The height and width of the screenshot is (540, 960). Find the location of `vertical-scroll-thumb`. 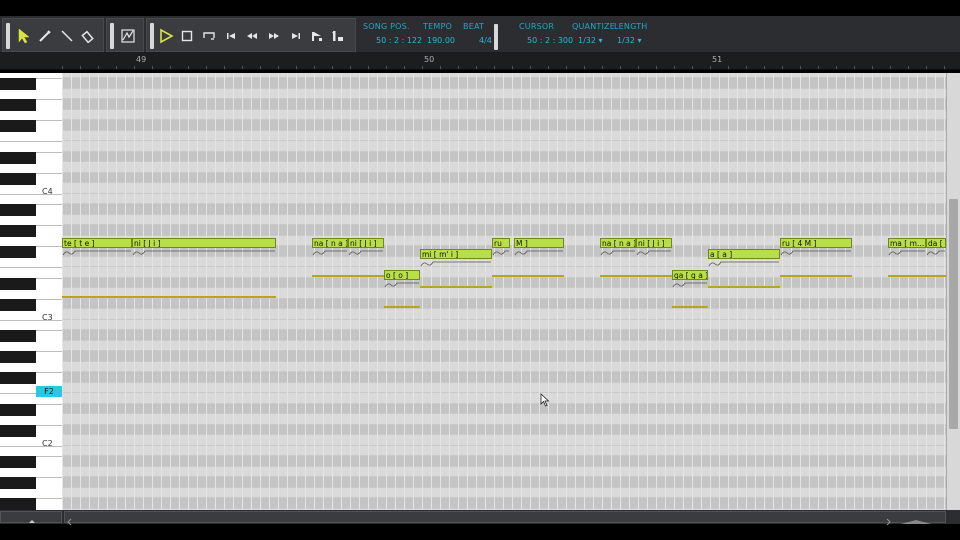

vertical-scroll-thumb is located at coordinates (953, 314).